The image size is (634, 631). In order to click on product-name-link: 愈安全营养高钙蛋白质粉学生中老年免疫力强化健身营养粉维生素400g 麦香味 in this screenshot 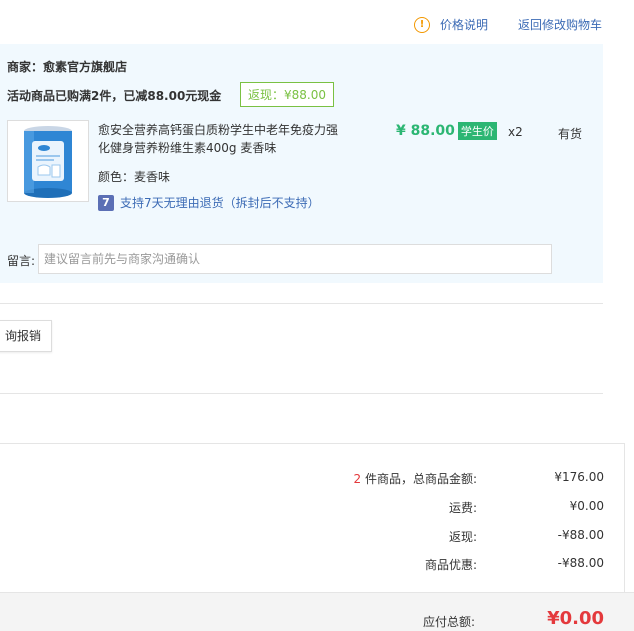, I will do `click(223, 139)`.